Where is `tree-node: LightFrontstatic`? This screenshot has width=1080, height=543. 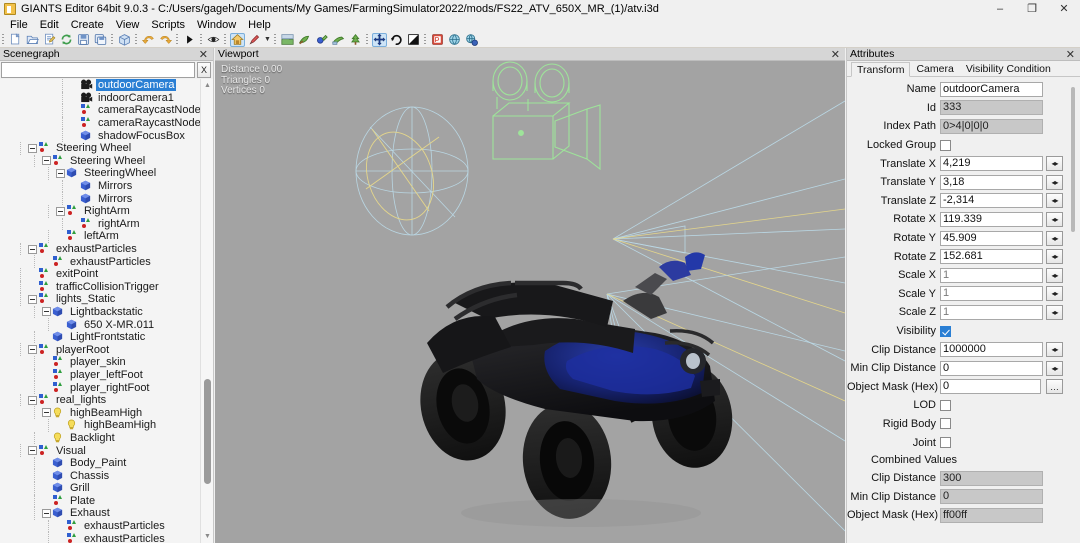
tree-node: LightFrontstatic is located at coordinates (100, 337).